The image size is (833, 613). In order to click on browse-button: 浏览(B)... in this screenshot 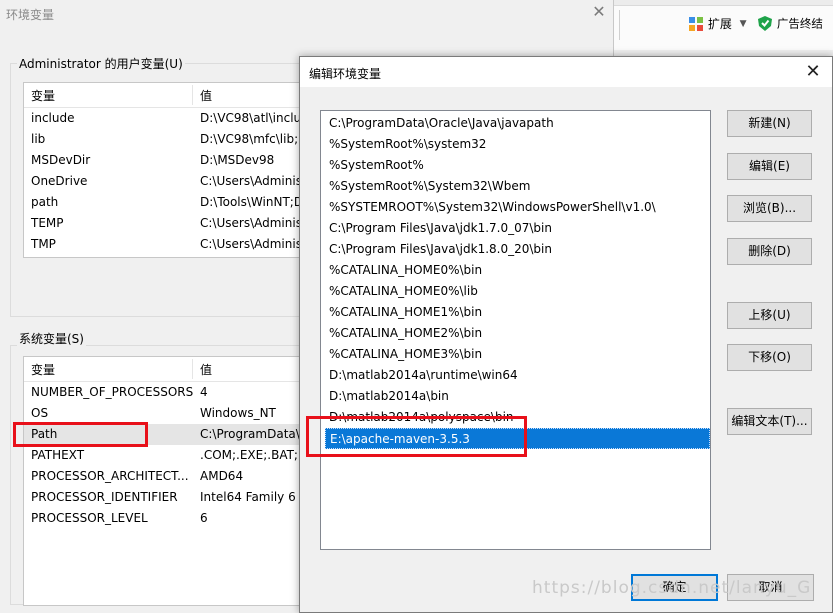, I will do `click(769, 208)`.